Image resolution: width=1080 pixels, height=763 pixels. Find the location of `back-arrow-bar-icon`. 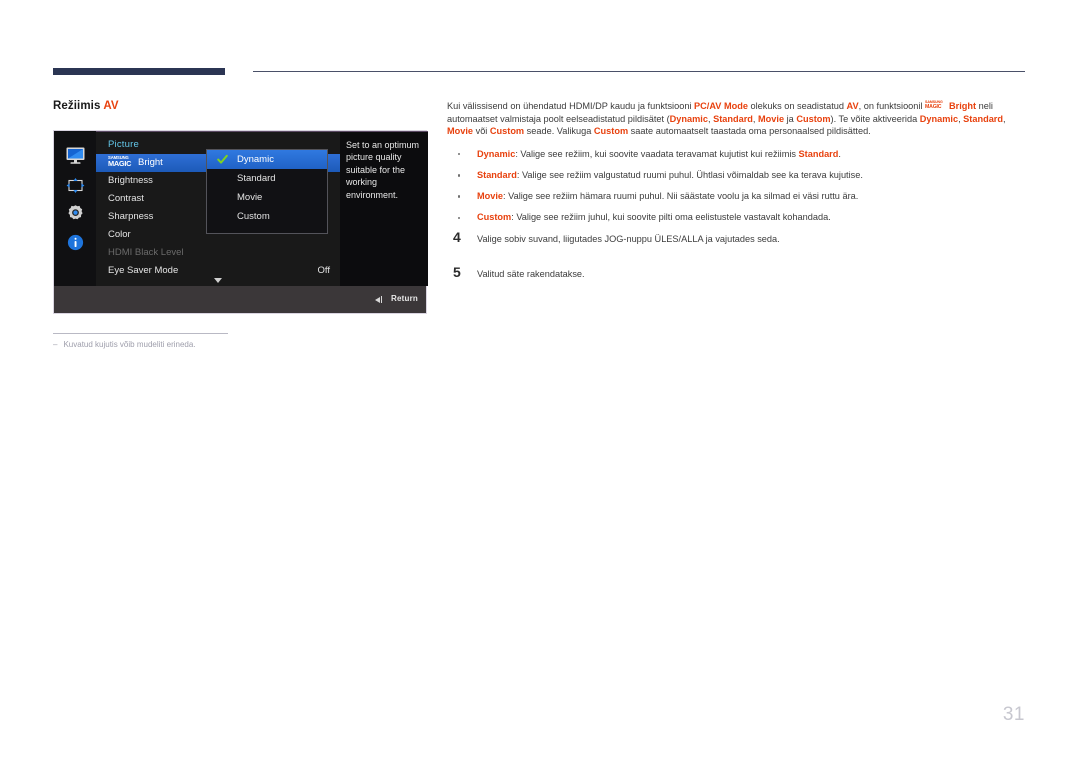

back-arrow-bar-icon is located at coordinates (381, 299).